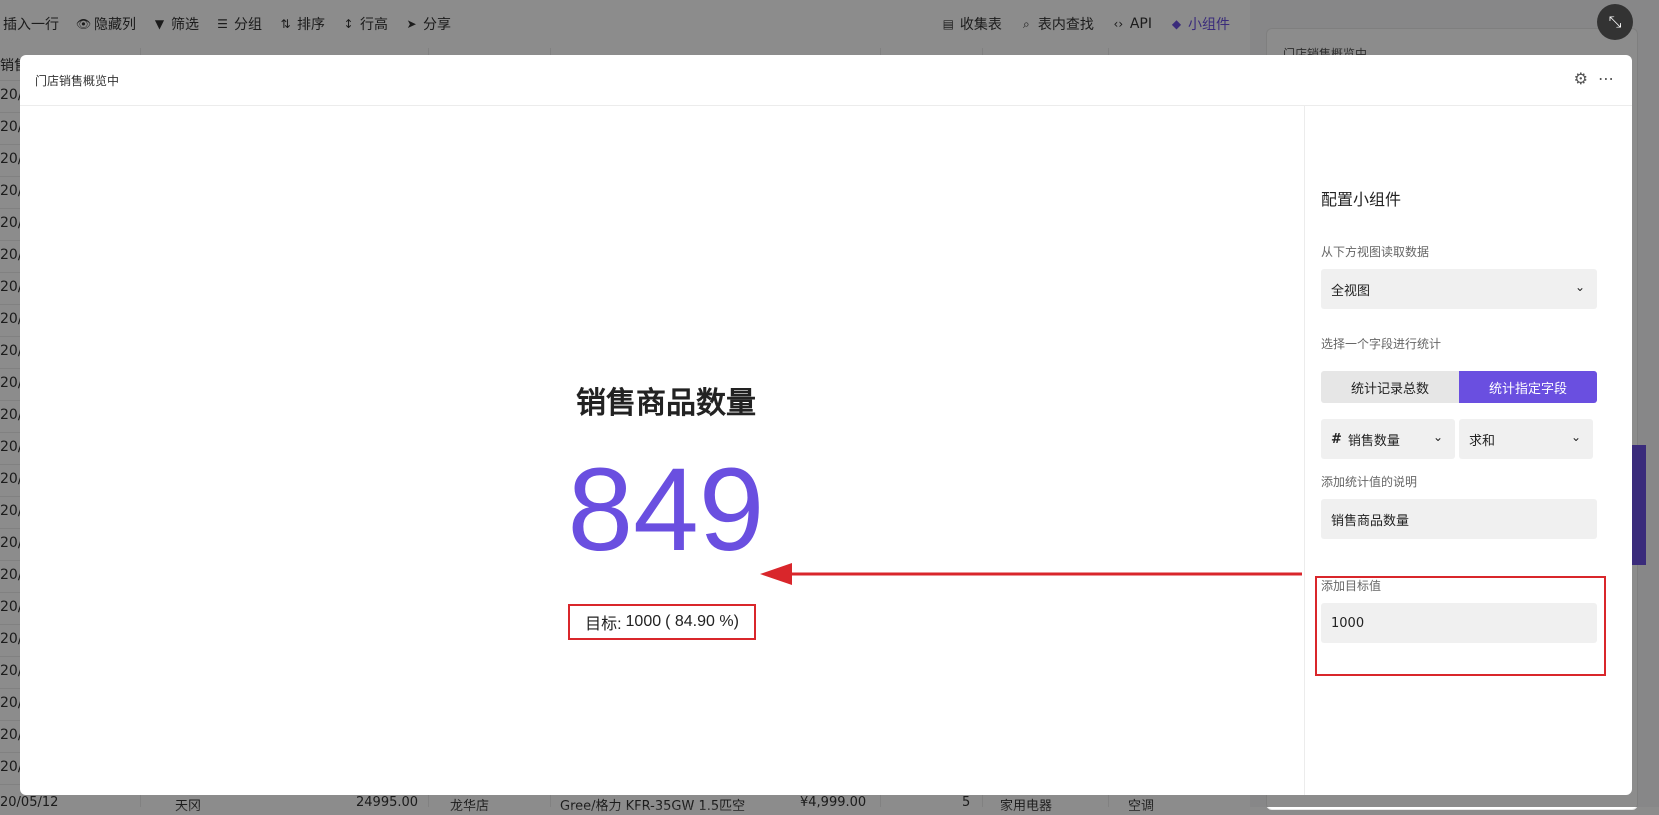 The height and width of the screenshot is (815, 1659). I want to click on view-select: 全视图 ⌄, so click(1459, 289).